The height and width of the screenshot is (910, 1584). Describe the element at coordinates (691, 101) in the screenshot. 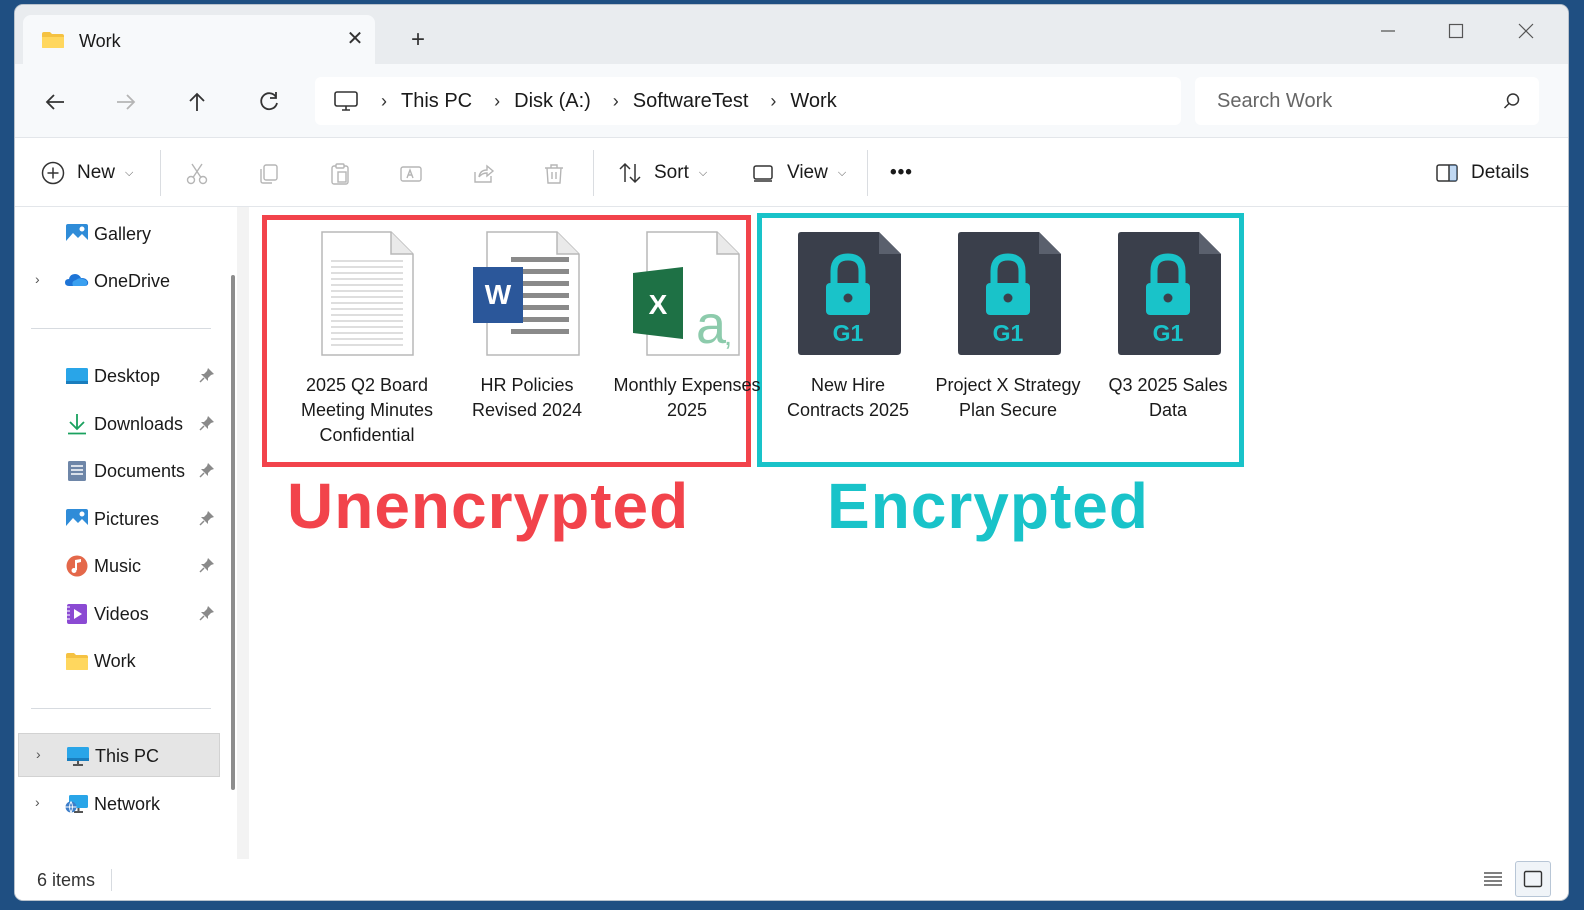

I see `breadcrumb-softwaretest: SoftwareTest` at that location.